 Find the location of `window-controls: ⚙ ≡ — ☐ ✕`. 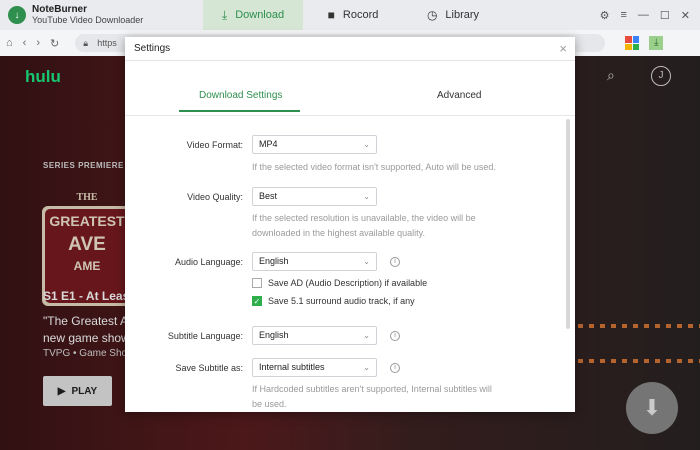

window-controls: ⚙ ≡ — ☐ ✕ is located at coordinates (645, 15).